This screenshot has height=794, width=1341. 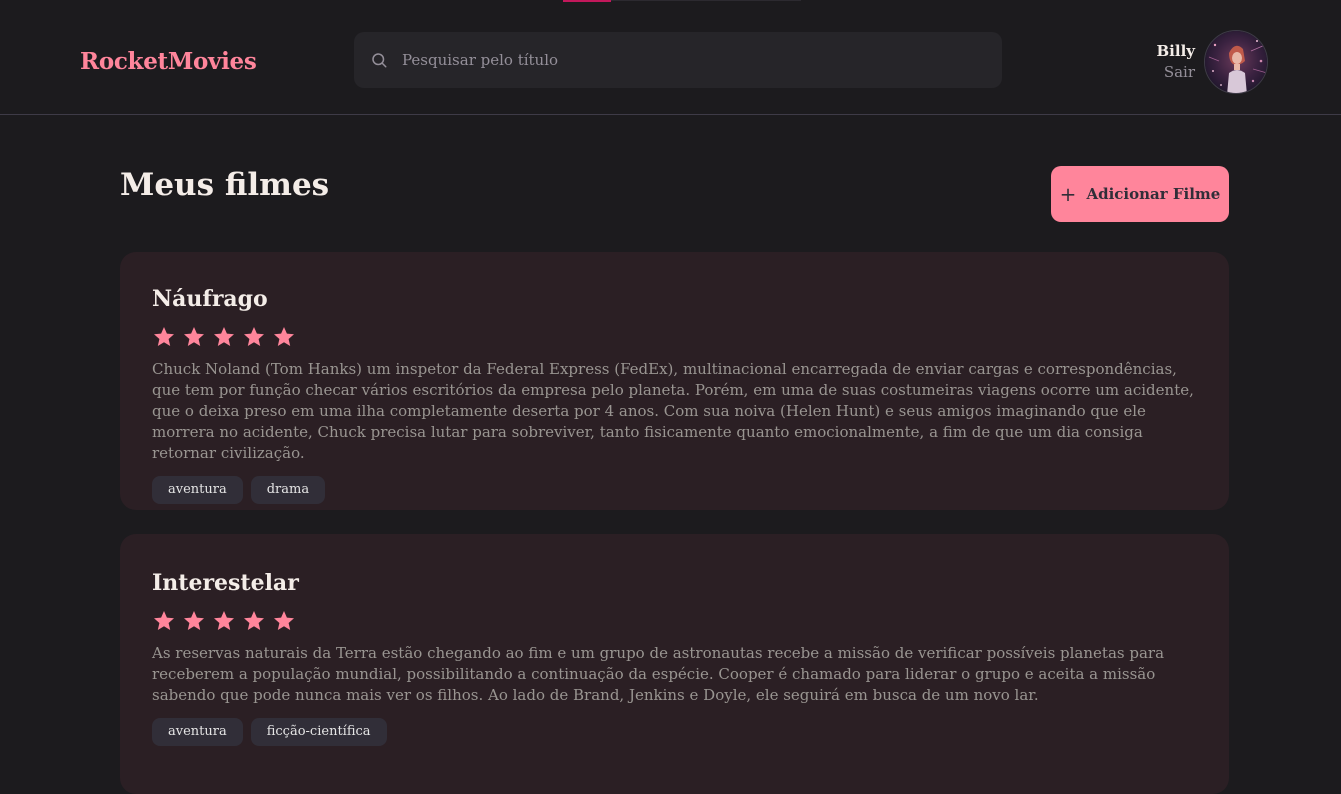 What do you see at coordinates (168, 61) in the screenshot?
I see `brand-logo: RocketMovies` at bounding box center [168, 61].